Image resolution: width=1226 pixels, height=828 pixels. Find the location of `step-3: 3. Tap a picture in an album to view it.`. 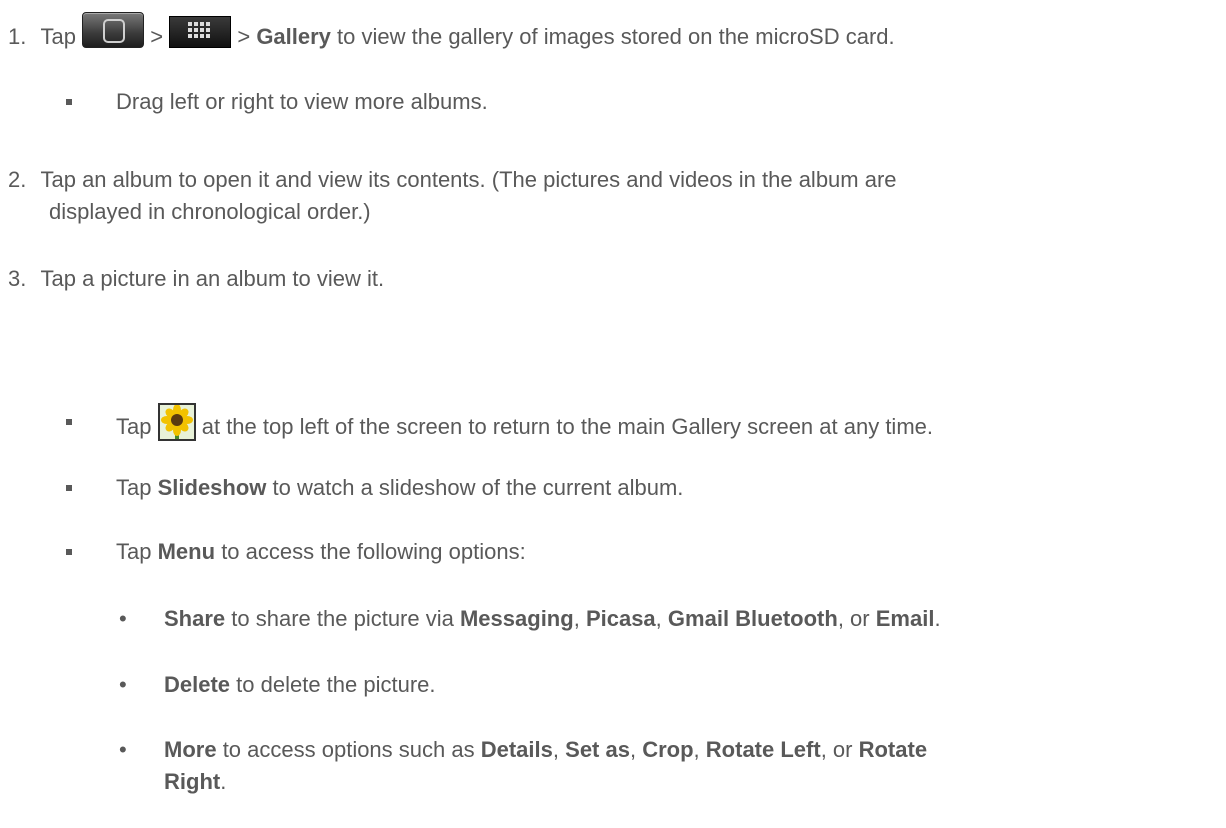

step-3: 3. Tap a picture in an album to view it. is located at coordinates (196, 278).